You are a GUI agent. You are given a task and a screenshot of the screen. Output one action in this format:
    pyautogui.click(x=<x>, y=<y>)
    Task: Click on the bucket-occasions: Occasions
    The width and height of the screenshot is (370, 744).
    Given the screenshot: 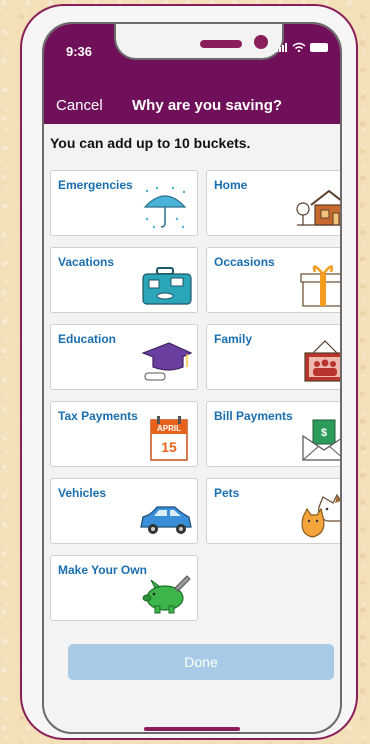 What is the action you would take?
    pyautogui.click(x=273, y=280)
    